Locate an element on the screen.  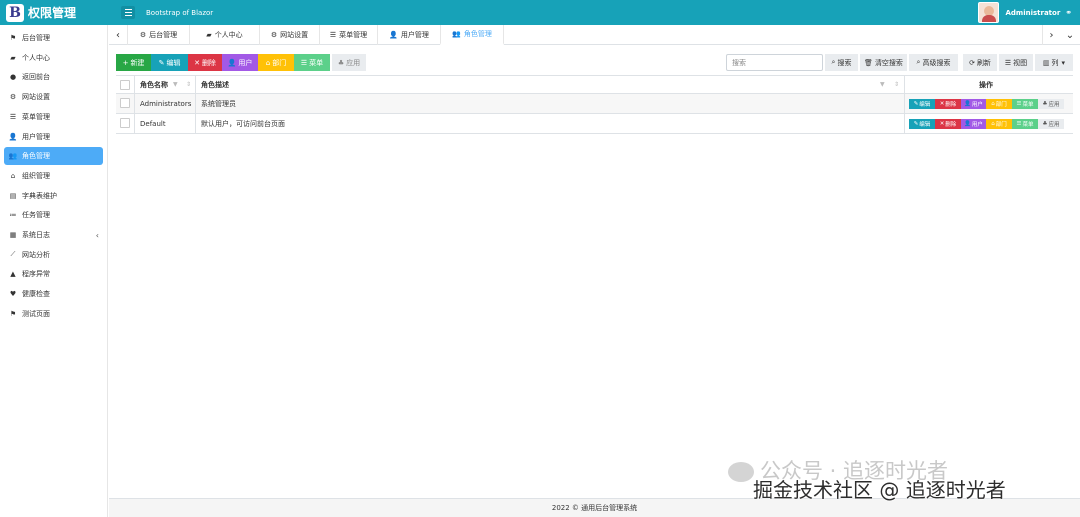
sidebar-item: 👤 用户管理 is located at coordinates (53, 137).